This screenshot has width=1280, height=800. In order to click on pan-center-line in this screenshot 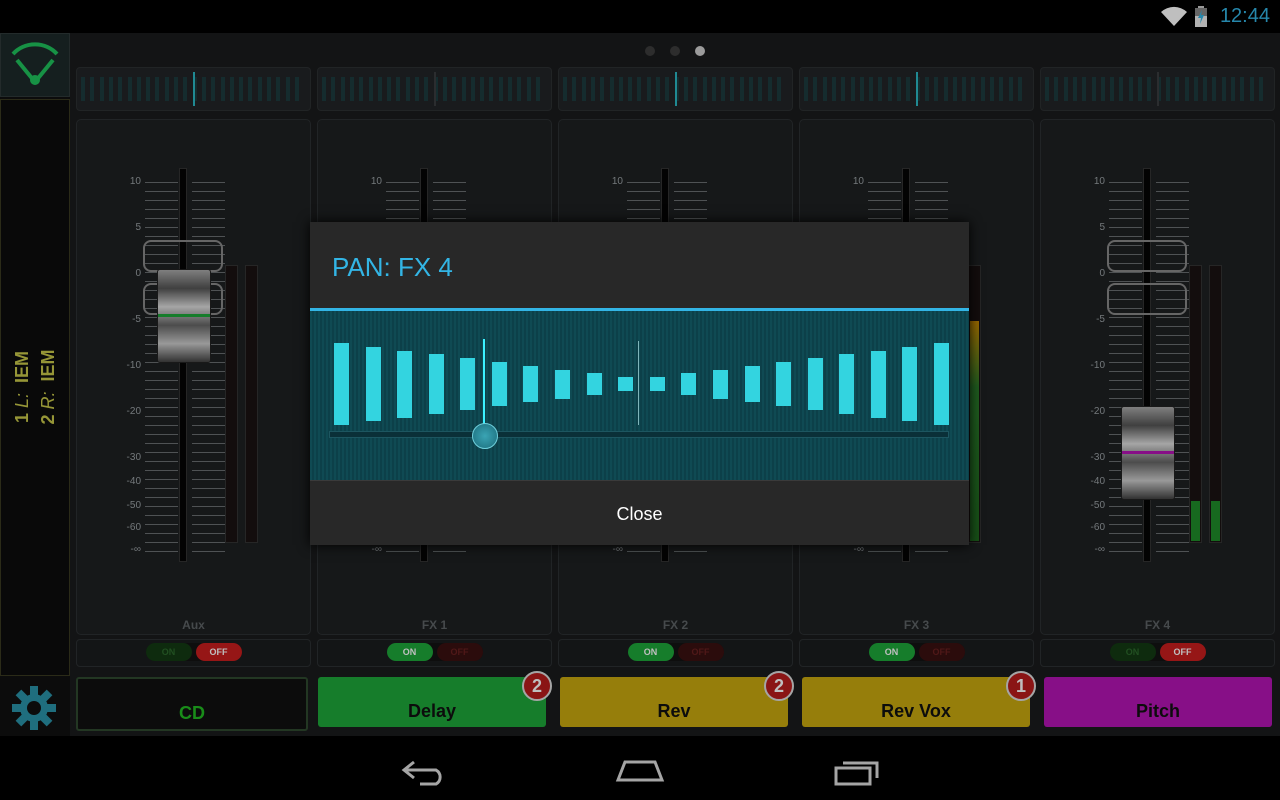, I will do `click(638, 383)`.